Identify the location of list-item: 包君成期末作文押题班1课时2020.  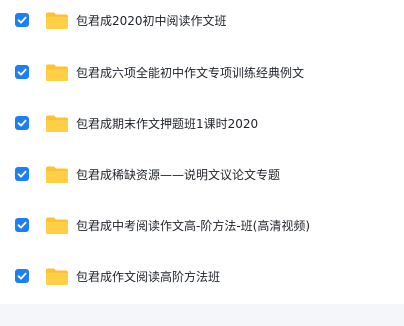
(202, 124).